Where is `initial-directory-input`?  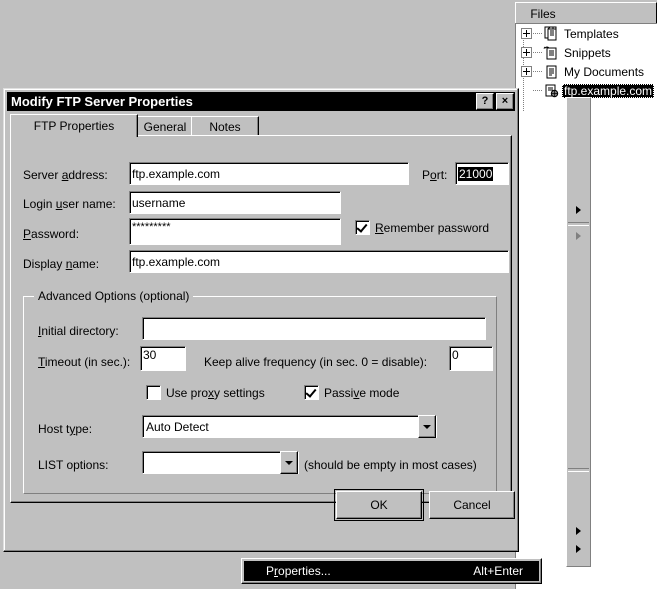
initial-directory-input is located at coordinates (314, 328).